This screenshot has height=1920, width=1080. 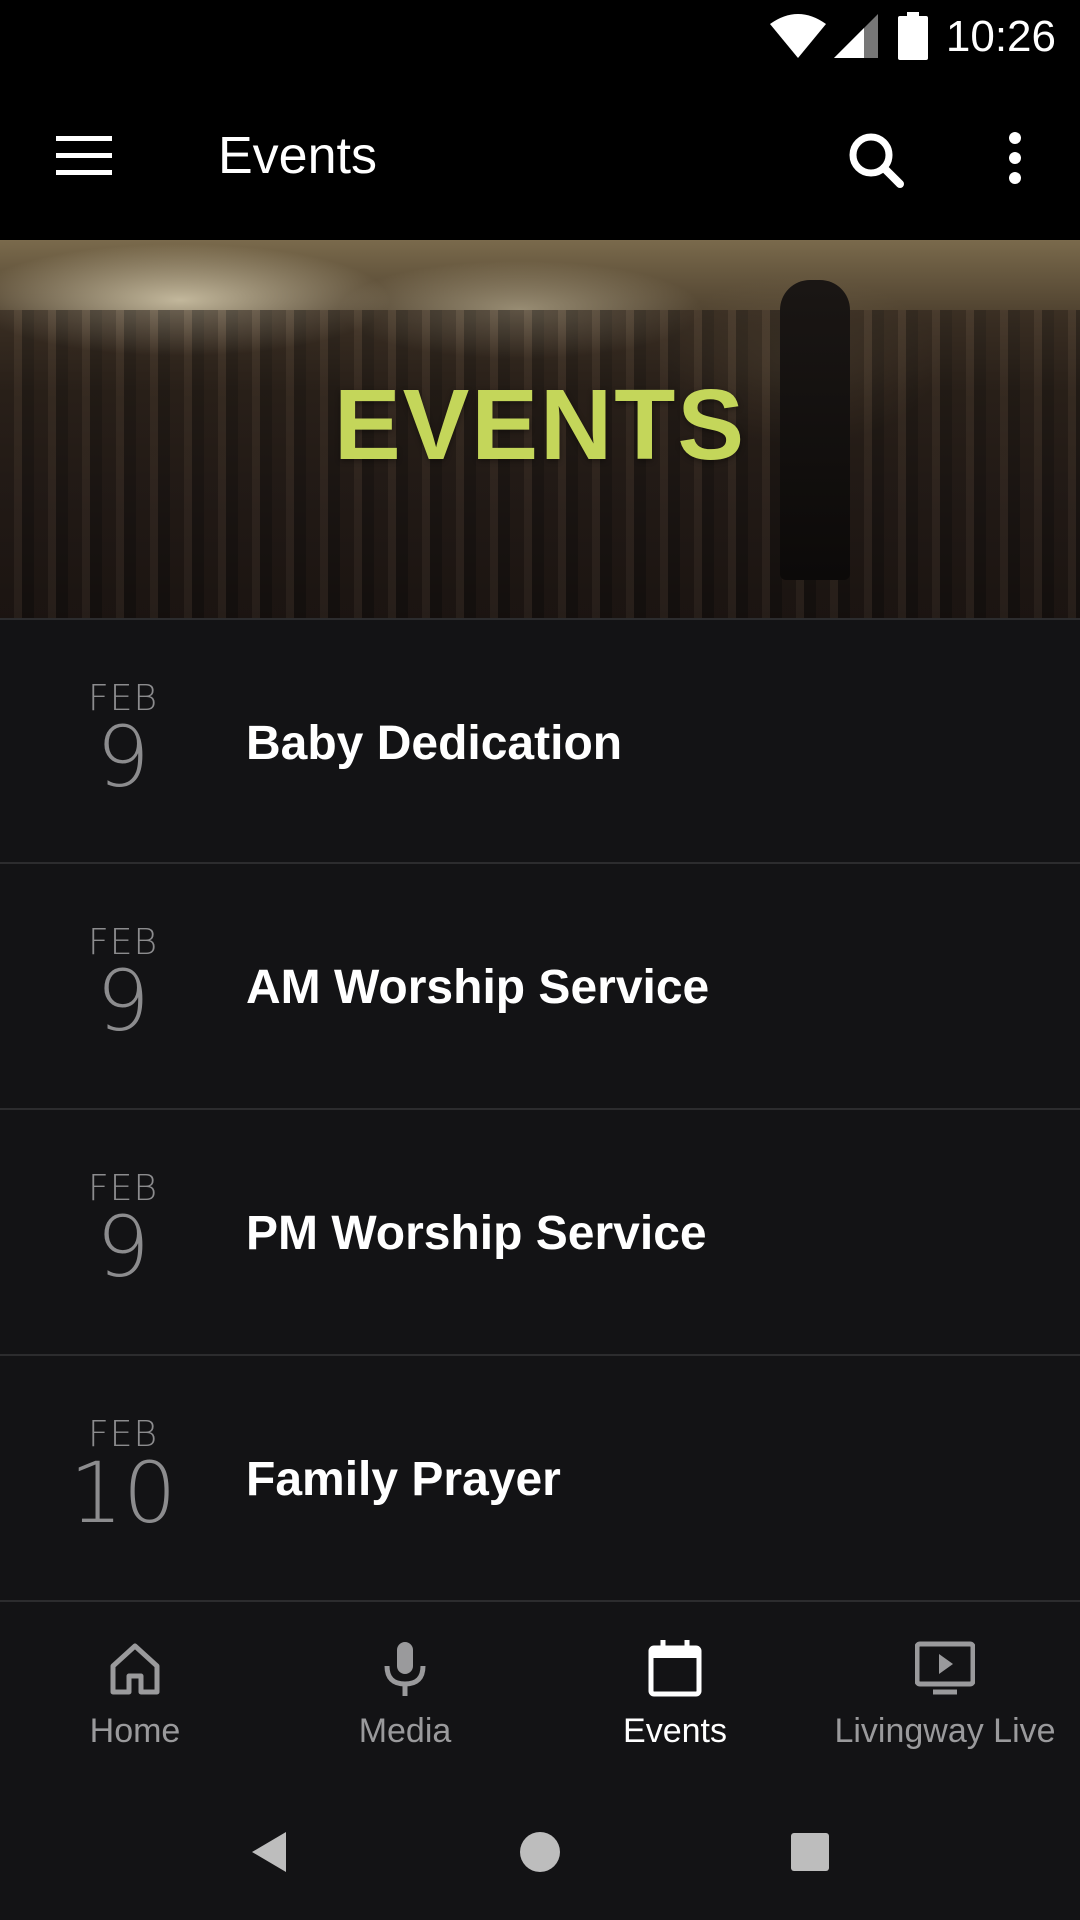 I want to click on home-circle-icon, so click(x=540, y=1852).